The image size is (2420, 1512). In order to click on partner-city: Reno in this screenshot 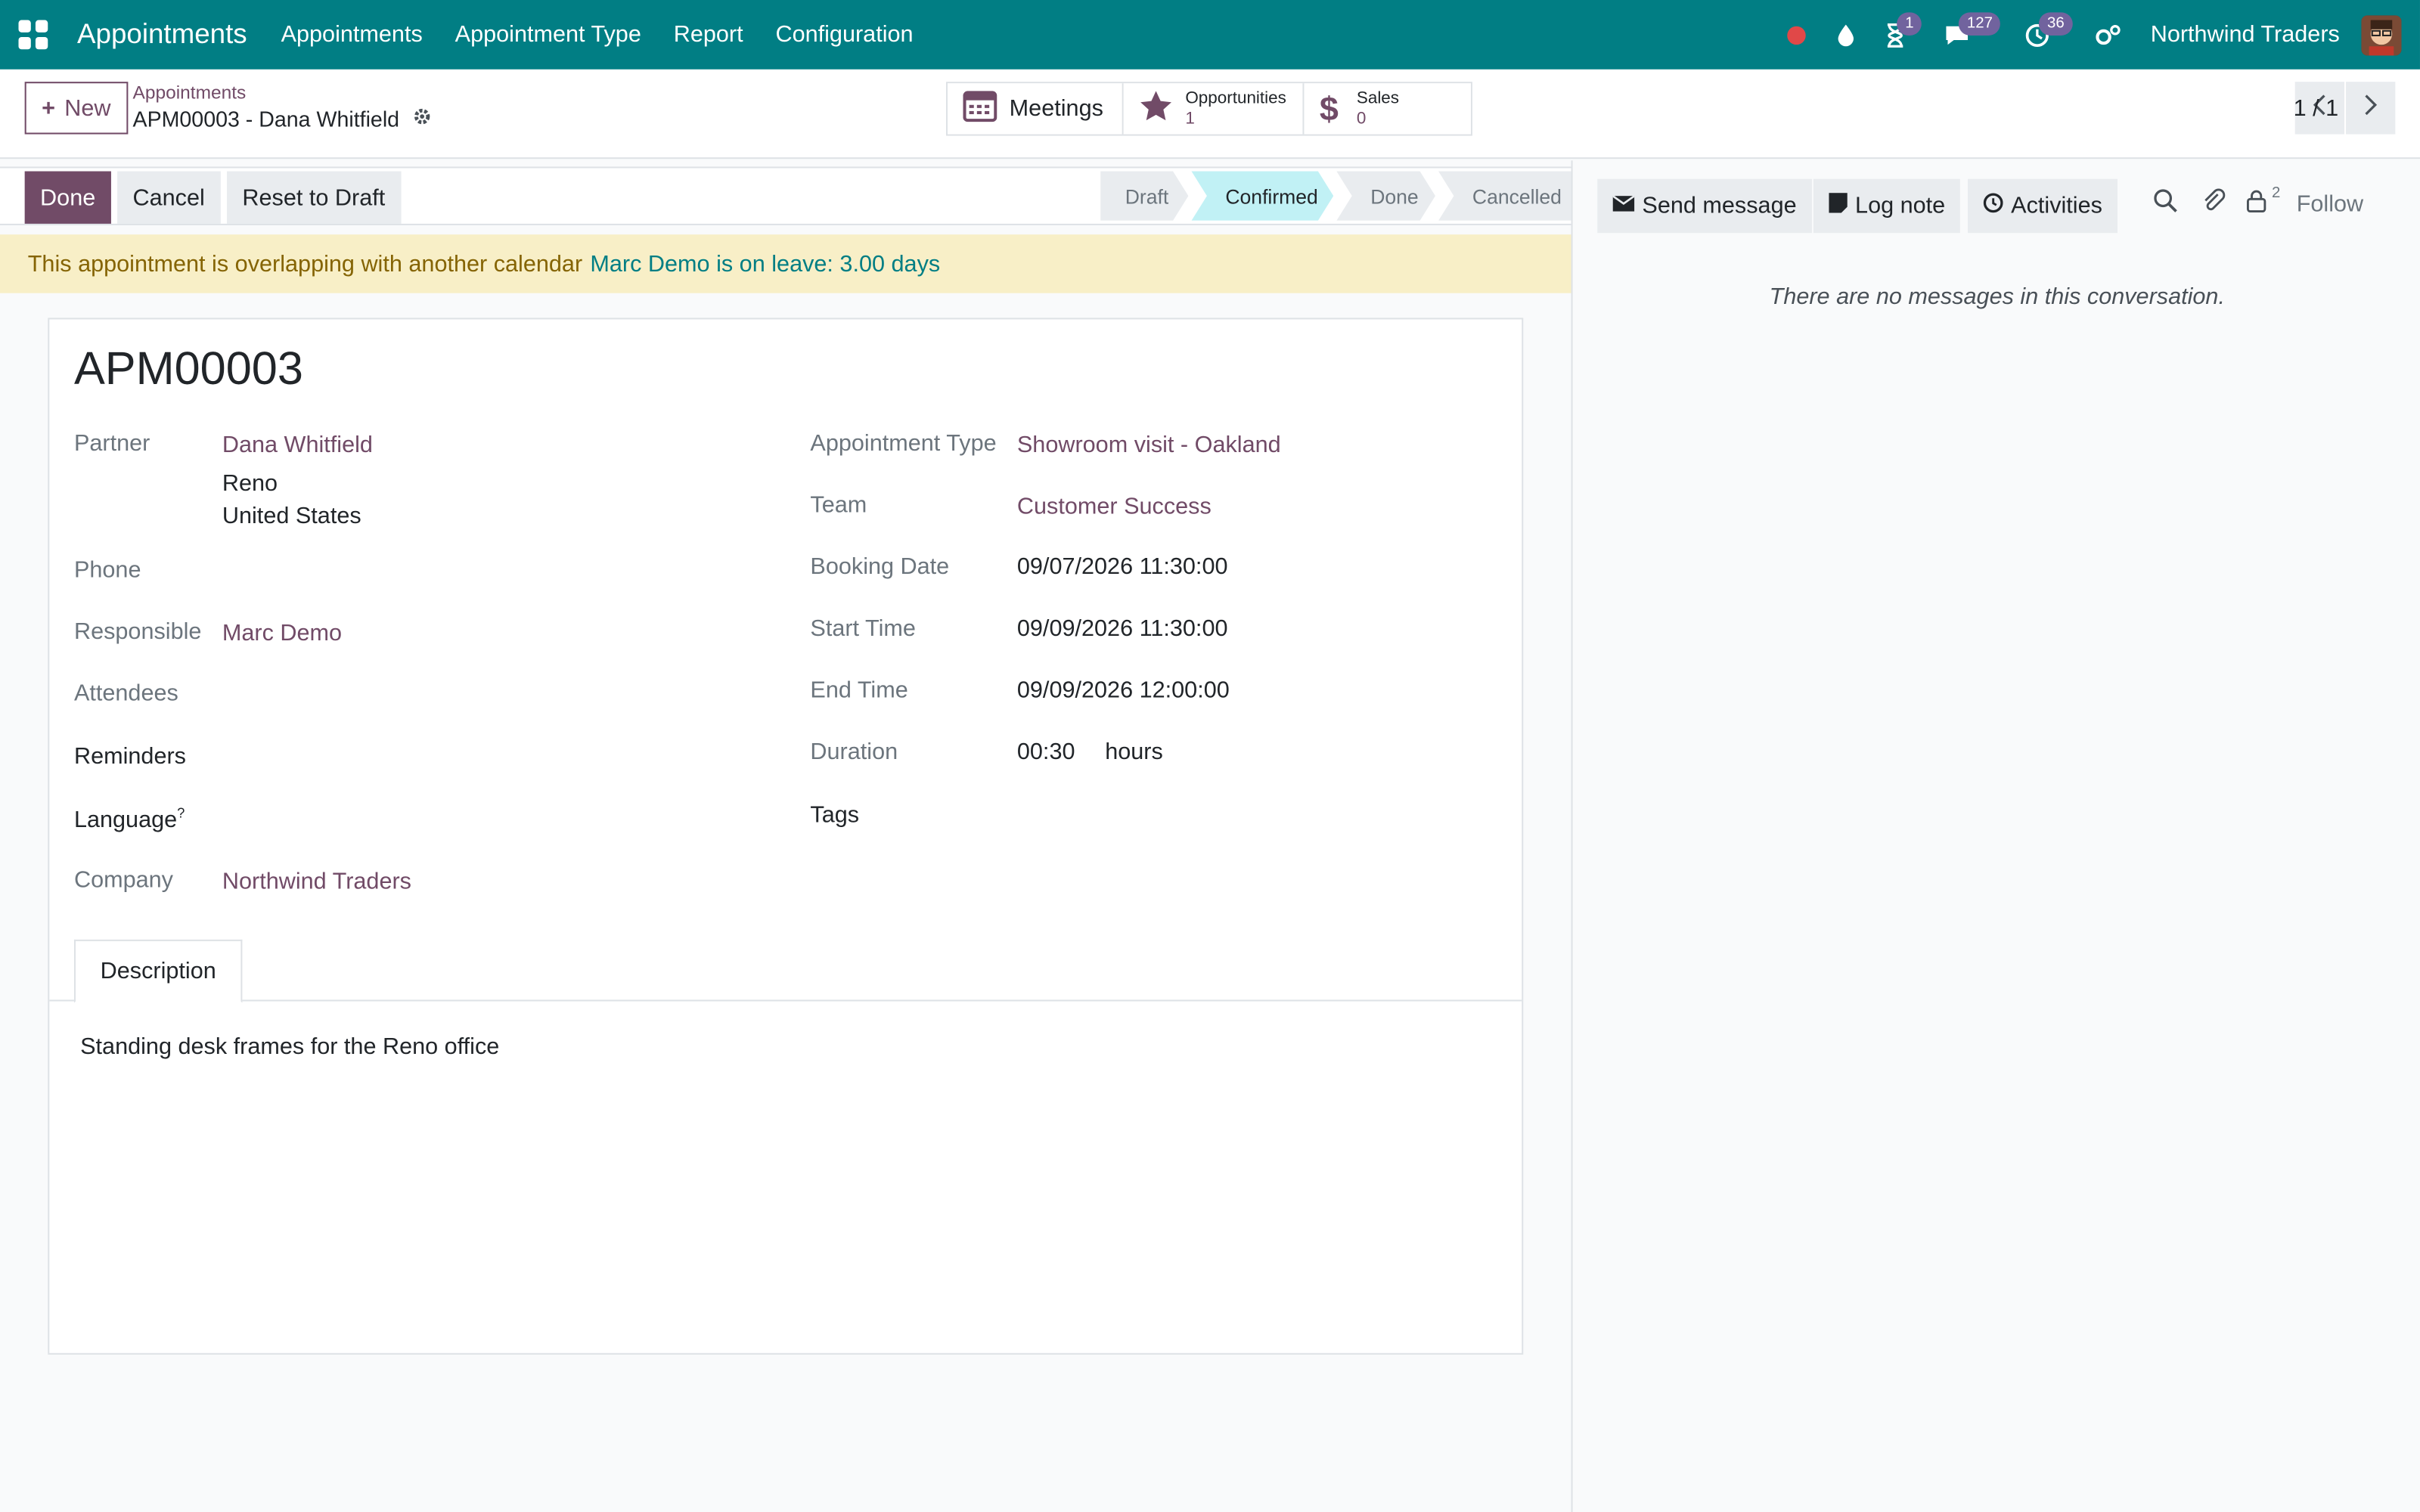, I will do `click(250, 484)`.